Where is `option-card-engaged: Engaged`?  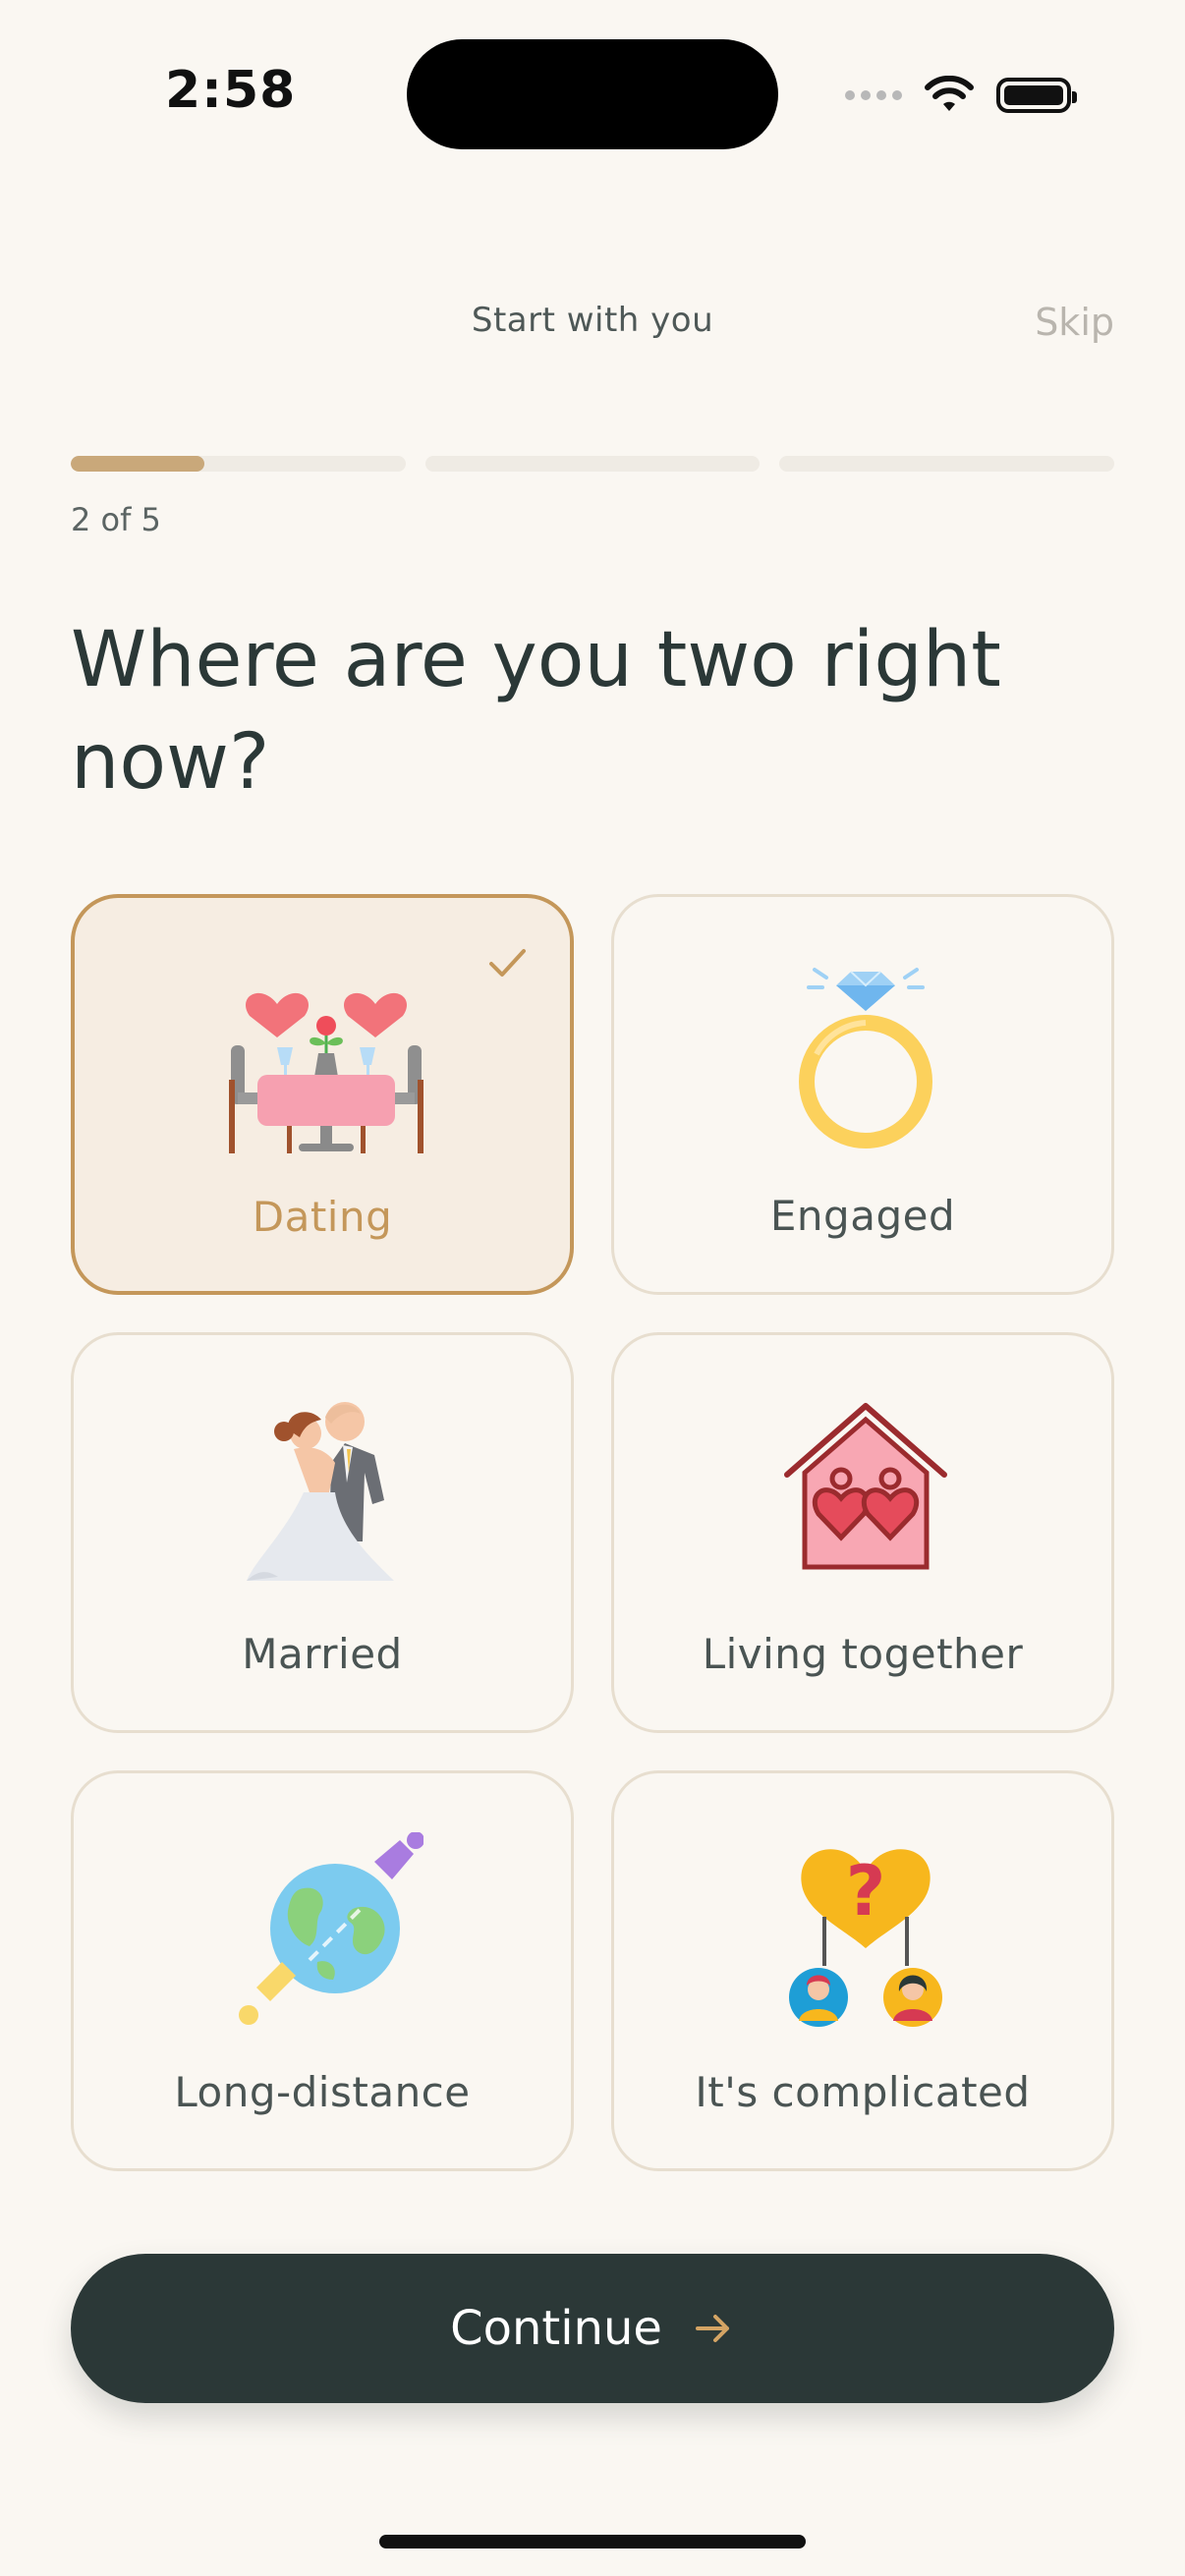
option-card-engaged: Engaged is located at coordinates (863, 1094).